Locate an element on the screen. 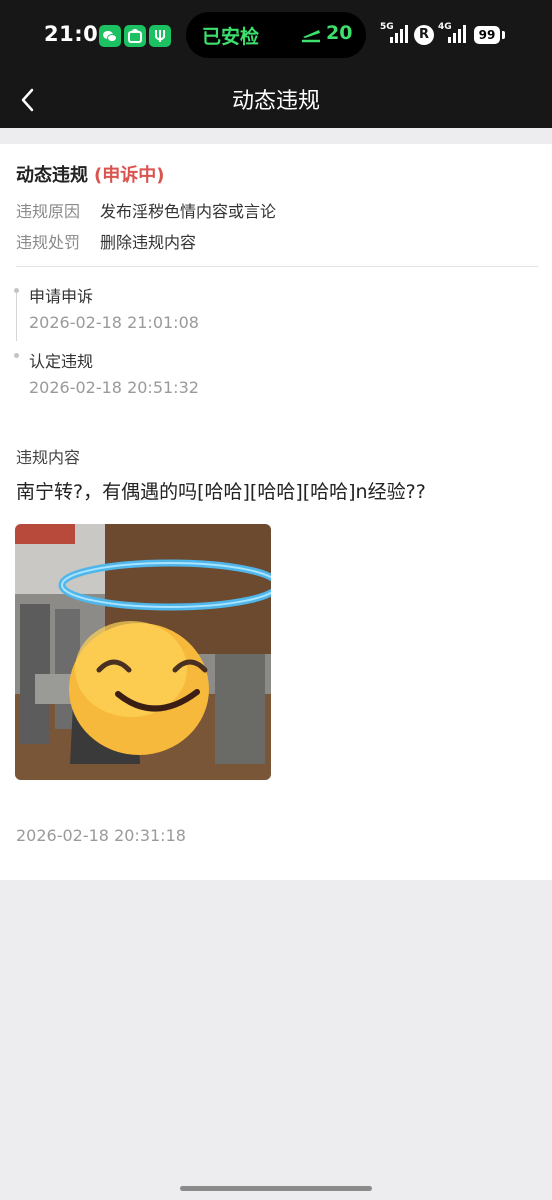  home-indicator is located at coordinates (276, 1188).